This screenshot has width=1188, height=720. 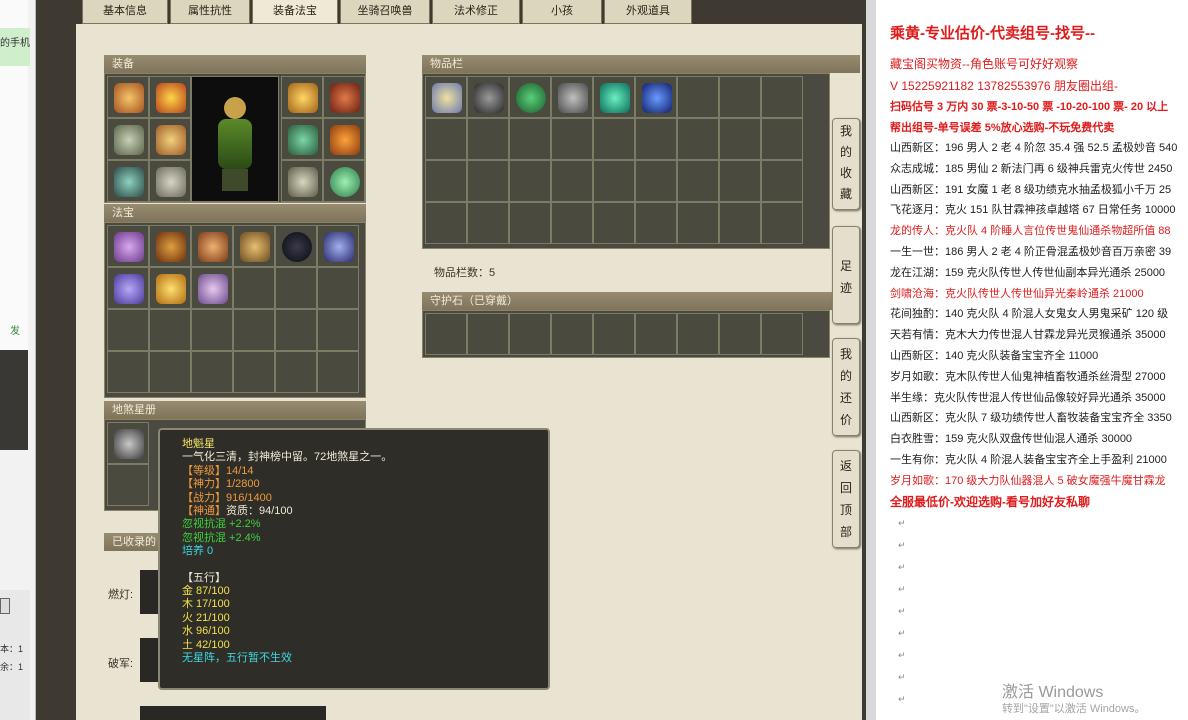 I want to click on tab-child: 小孩, so click(x=562, y=12).